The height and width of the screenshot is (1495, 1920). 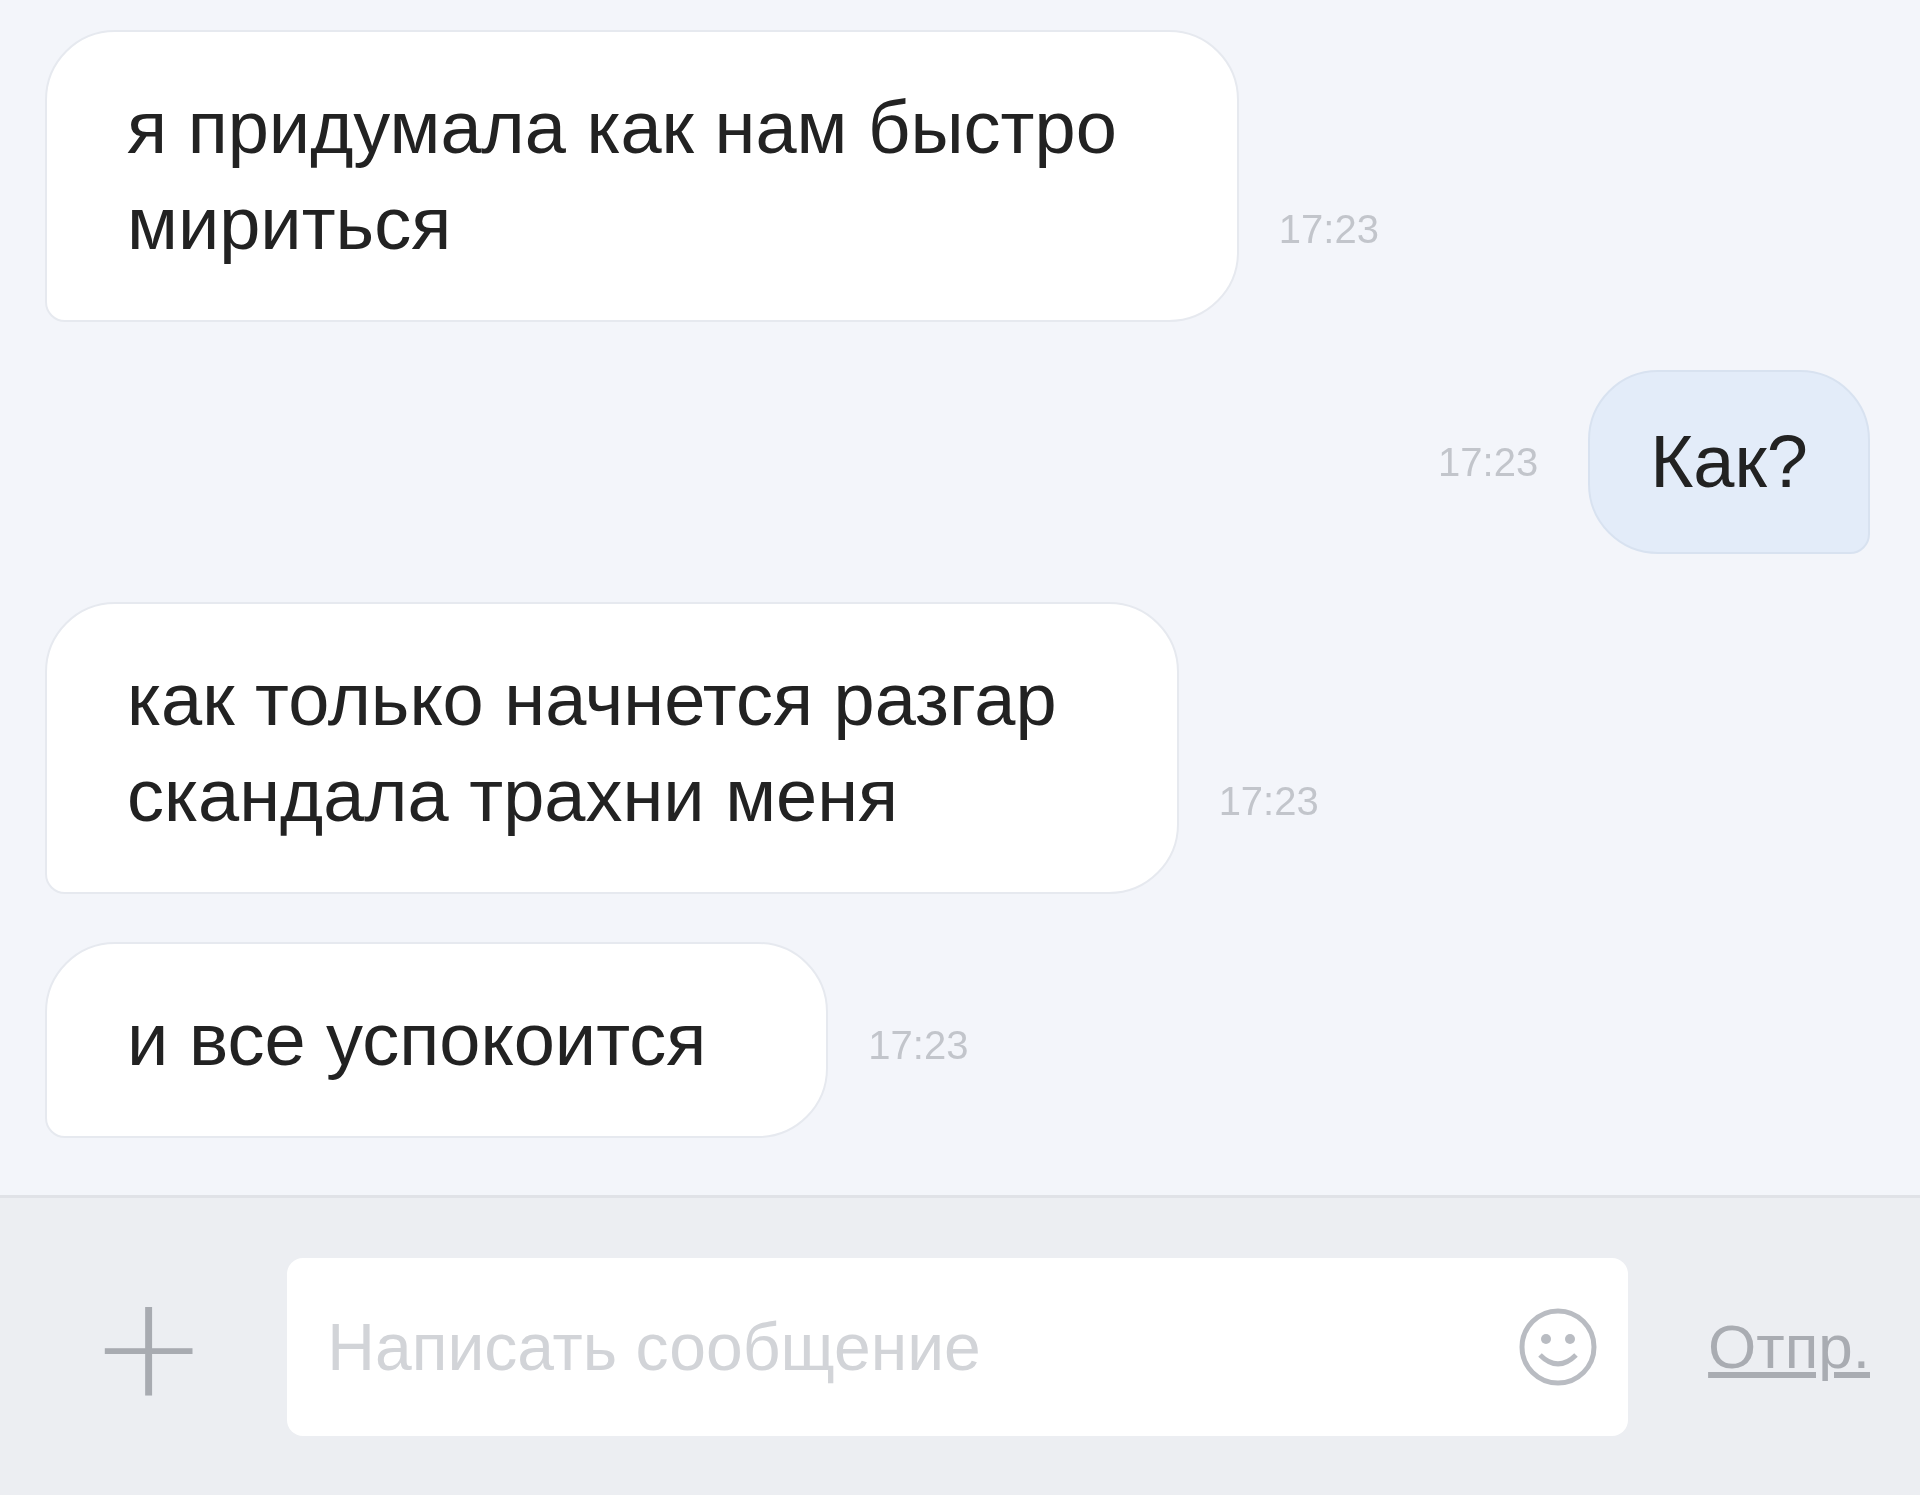 What do you see at coordinates (1729, 462) in the screenshot?
I see `message-bubble: Как?` at bounding box center [1729, 462].